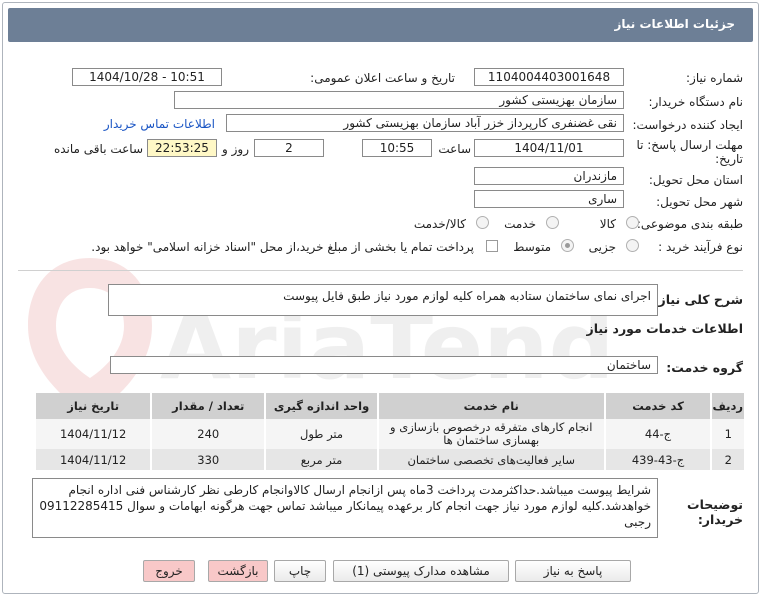 This screenshot has width=761, height=596. What do you see at coordinates (421, 571) in the screenshot?
I see `view-attachments-button: مشاهده مدارک پیوستی (1)` at bounding box center [421, 571].